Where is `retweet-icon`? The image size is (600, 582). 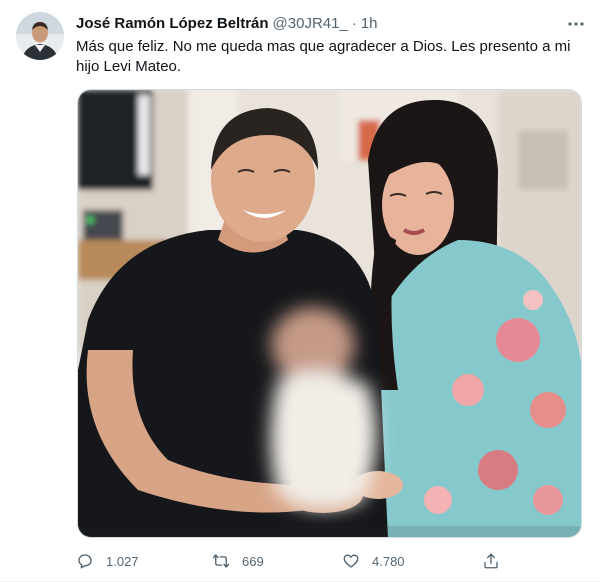 retweet-icon is located at coordinates (221, 561).